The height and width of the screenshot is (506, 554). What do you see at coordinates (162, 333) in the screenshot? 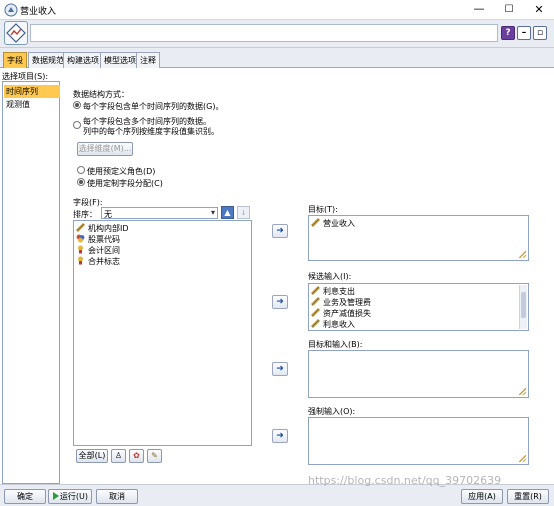
I see `fields-list: 机构内部ID 股票代码 会计区间 合并标志` at bounding box center [162, 333].